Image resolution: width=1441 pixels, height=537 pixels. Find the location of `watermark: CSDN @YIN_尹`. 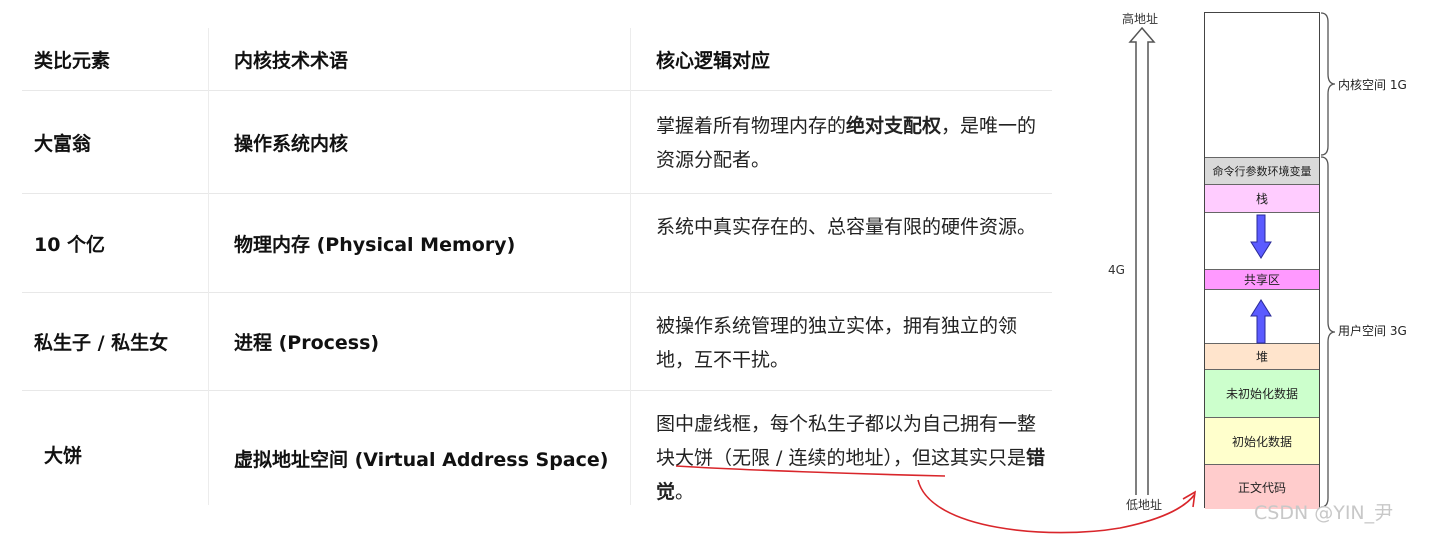

watermark: CSDN @YIN_尹 is located at coordinates (1324, 513).